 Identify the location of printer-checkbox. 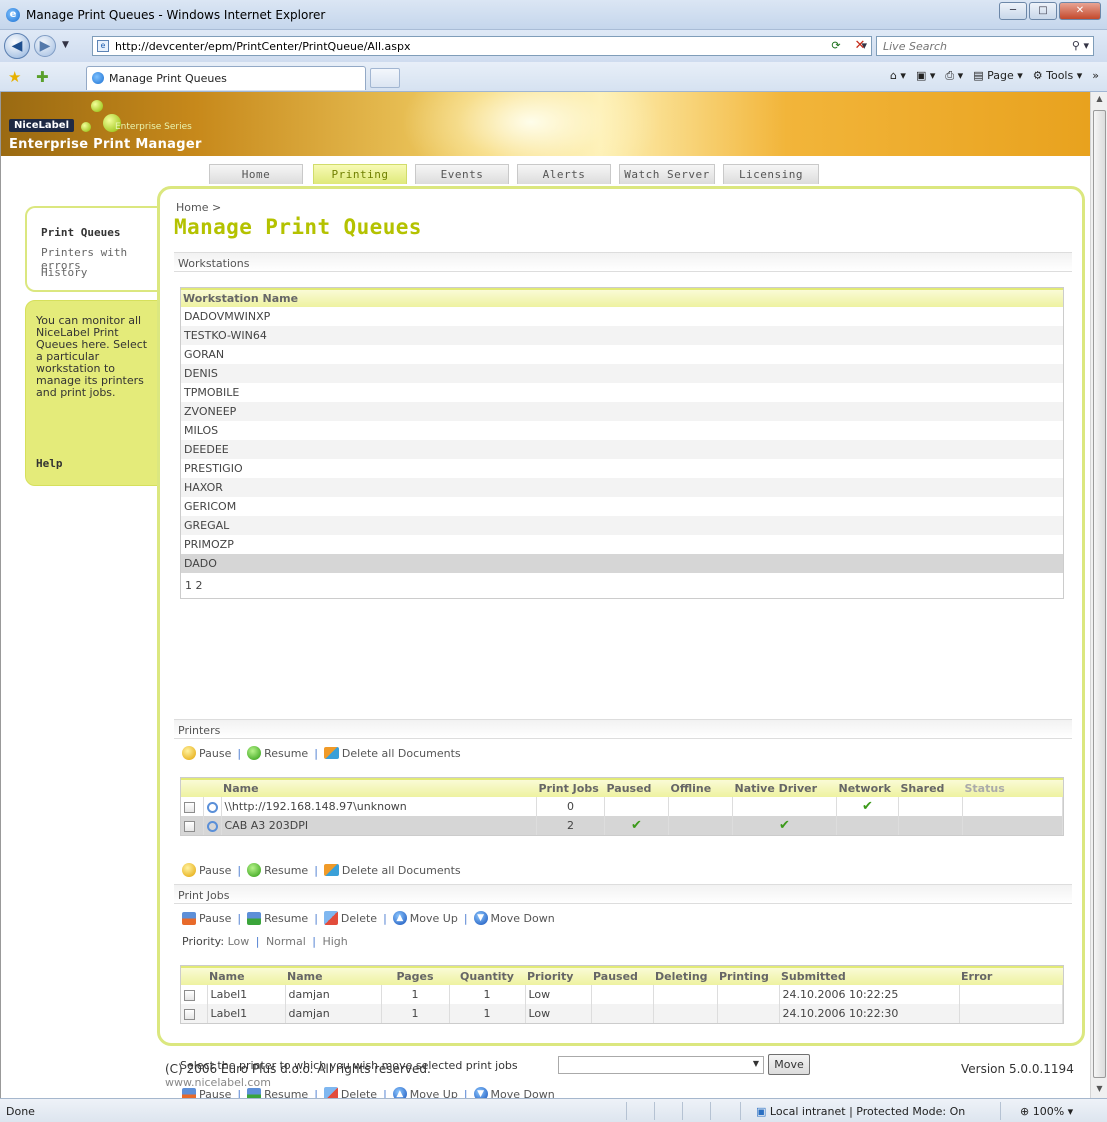
(189, 807).